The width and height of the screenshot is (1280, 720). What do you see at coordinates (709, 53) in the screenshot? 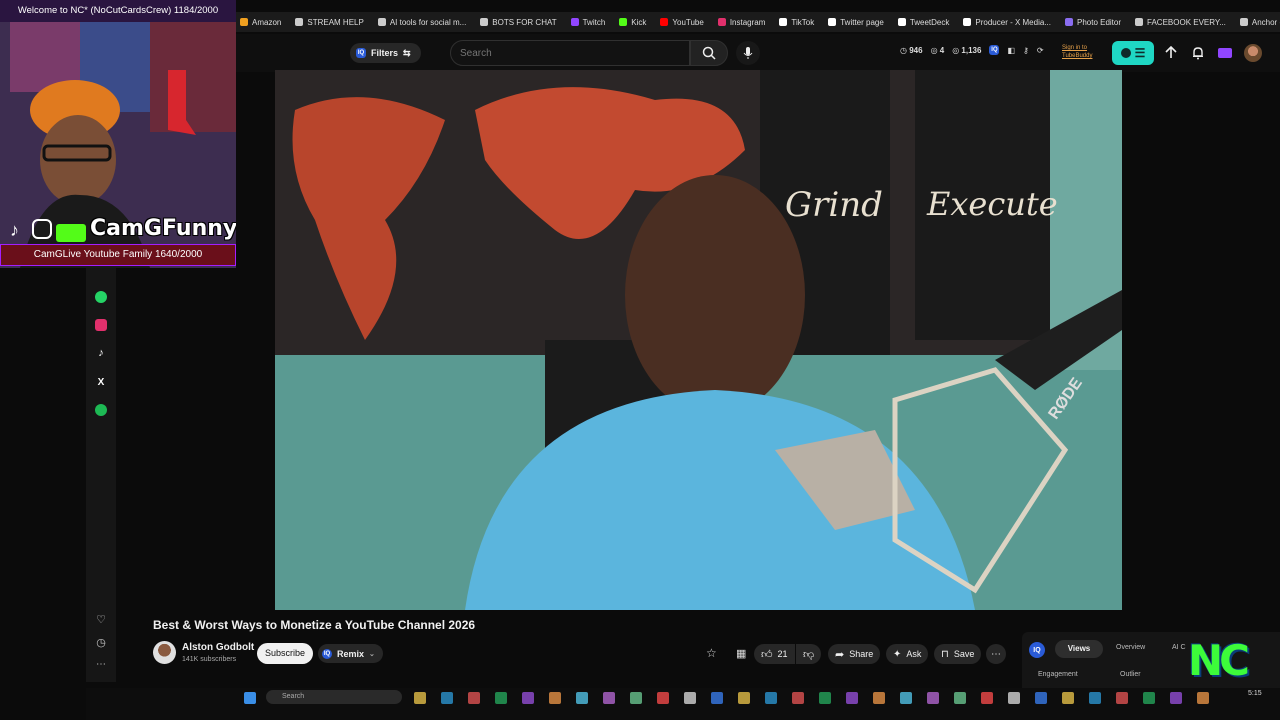
I see `search-button` at bounding box center [709, 53].